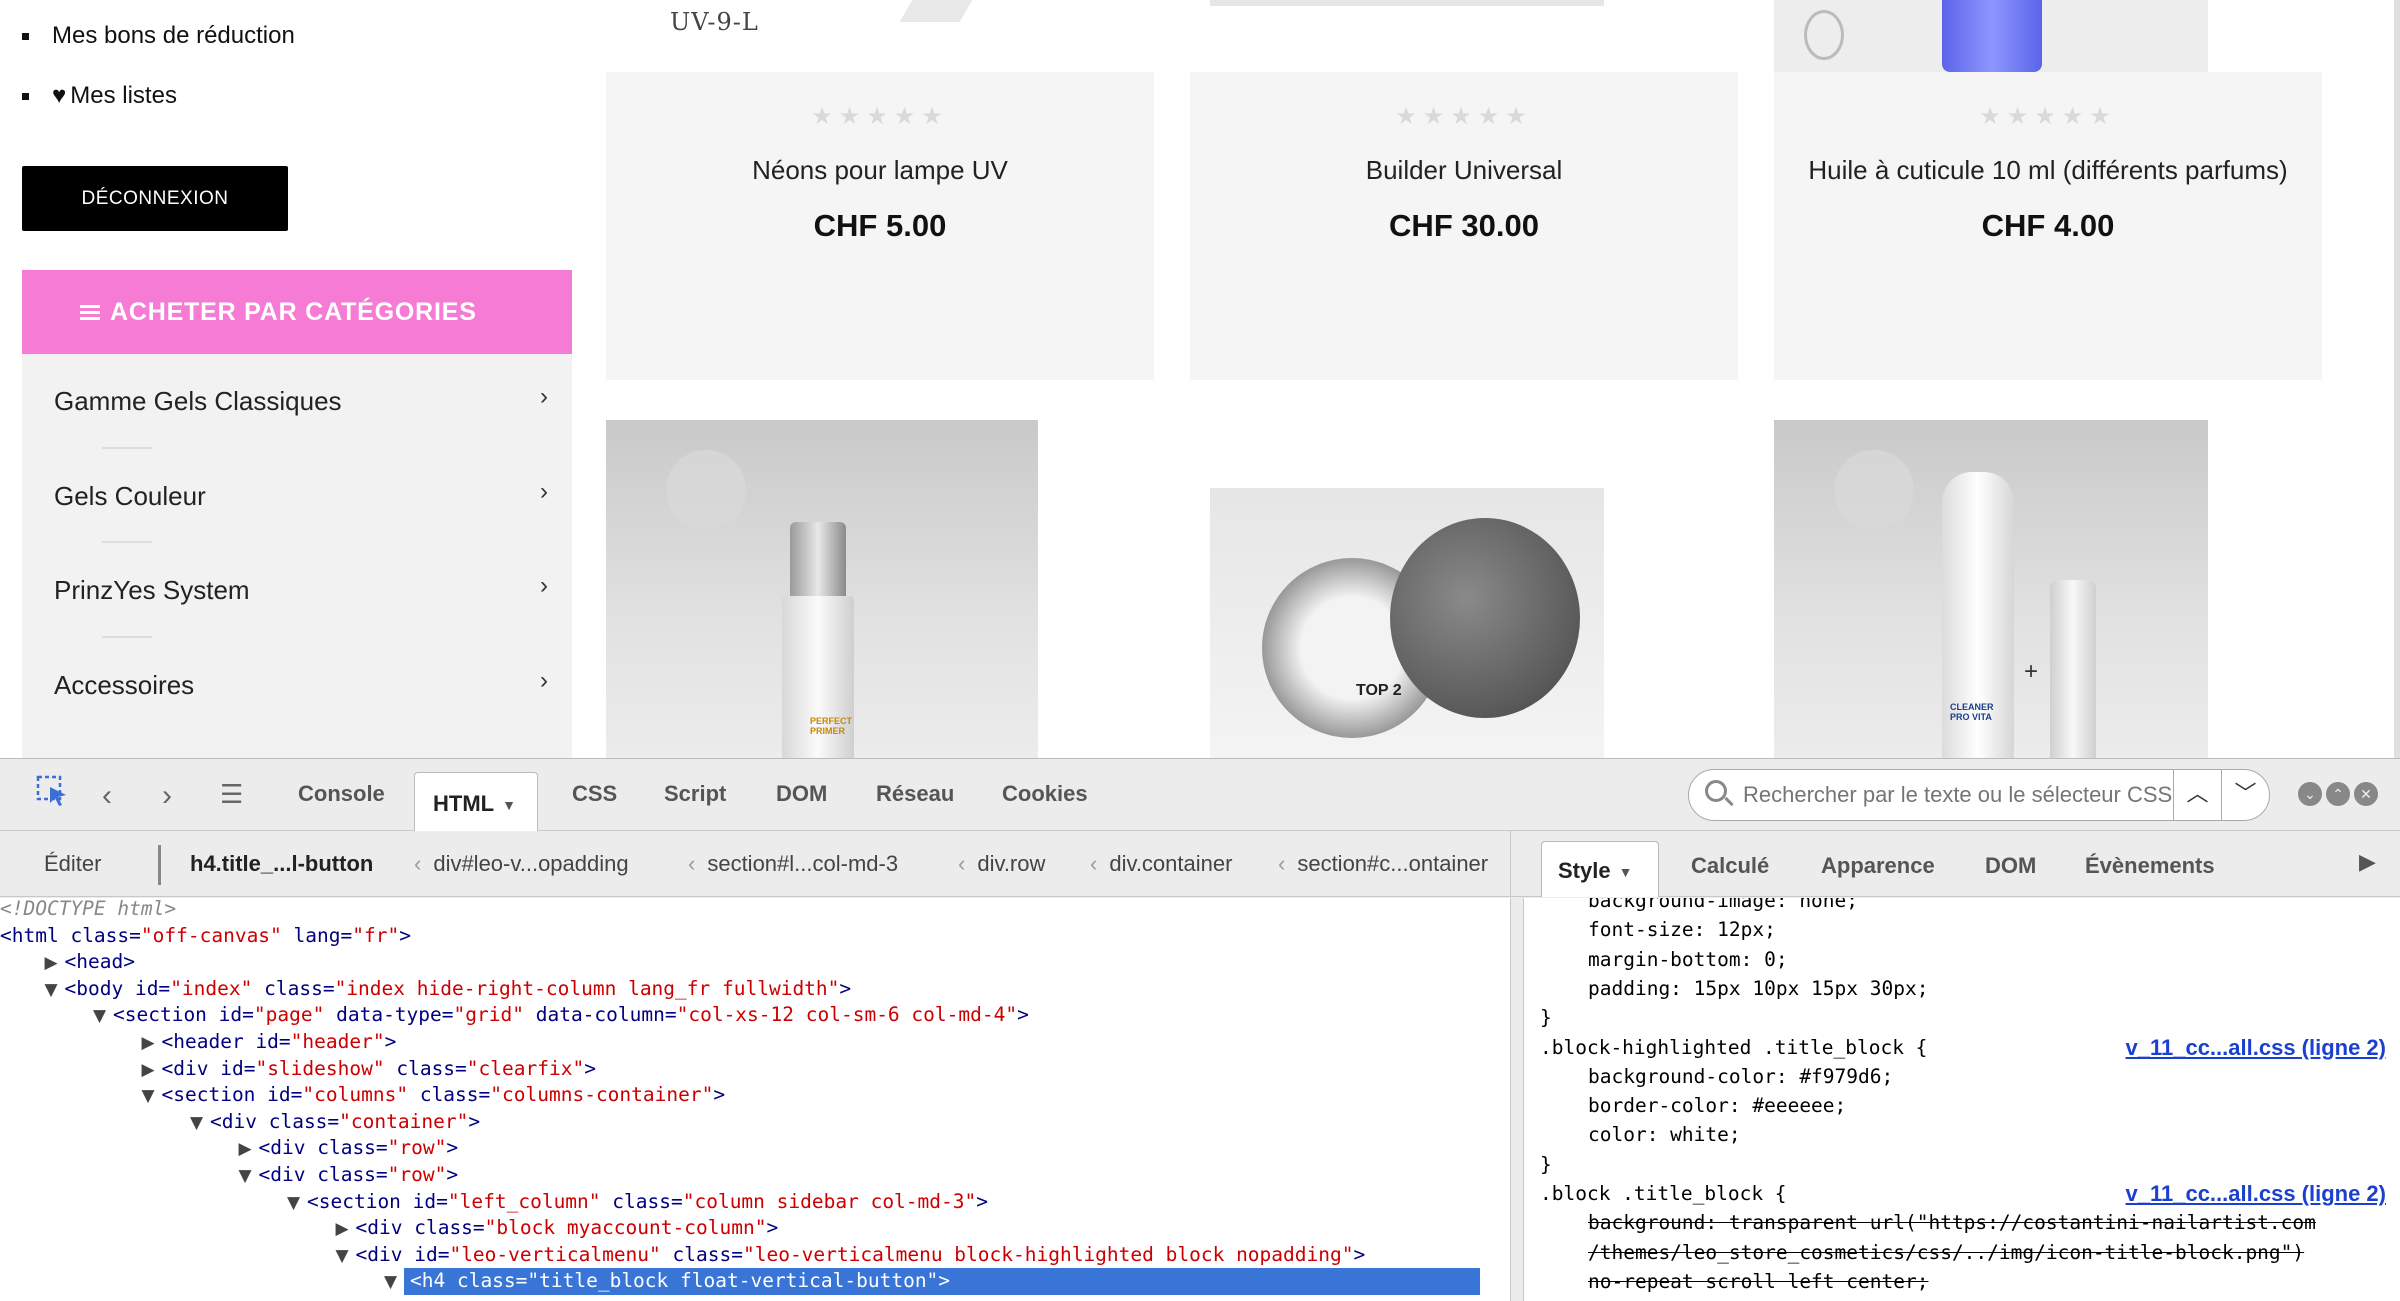 This screenshot has height=1301, width=2400. I want to click on tab-style: Style ▼, so click(1600, 869).